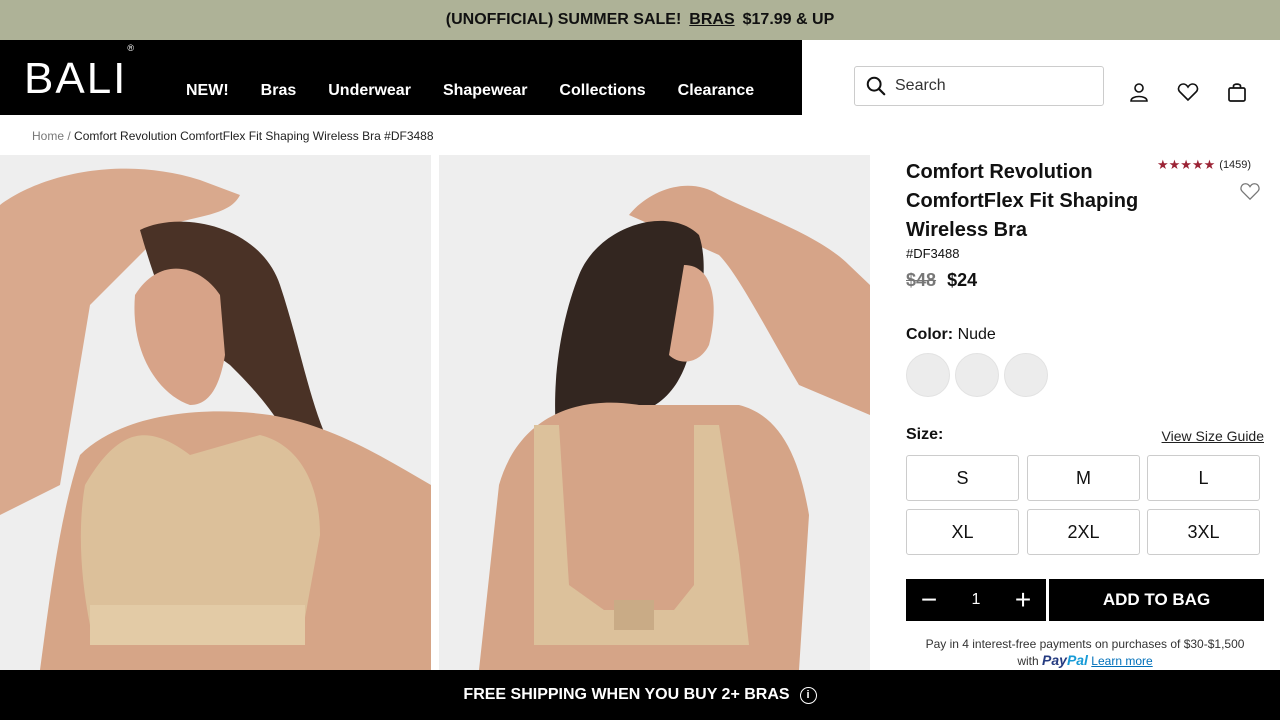 This screenshot has height=720, width=1280. I want to click on size-label: Size:, so click(925, 434).